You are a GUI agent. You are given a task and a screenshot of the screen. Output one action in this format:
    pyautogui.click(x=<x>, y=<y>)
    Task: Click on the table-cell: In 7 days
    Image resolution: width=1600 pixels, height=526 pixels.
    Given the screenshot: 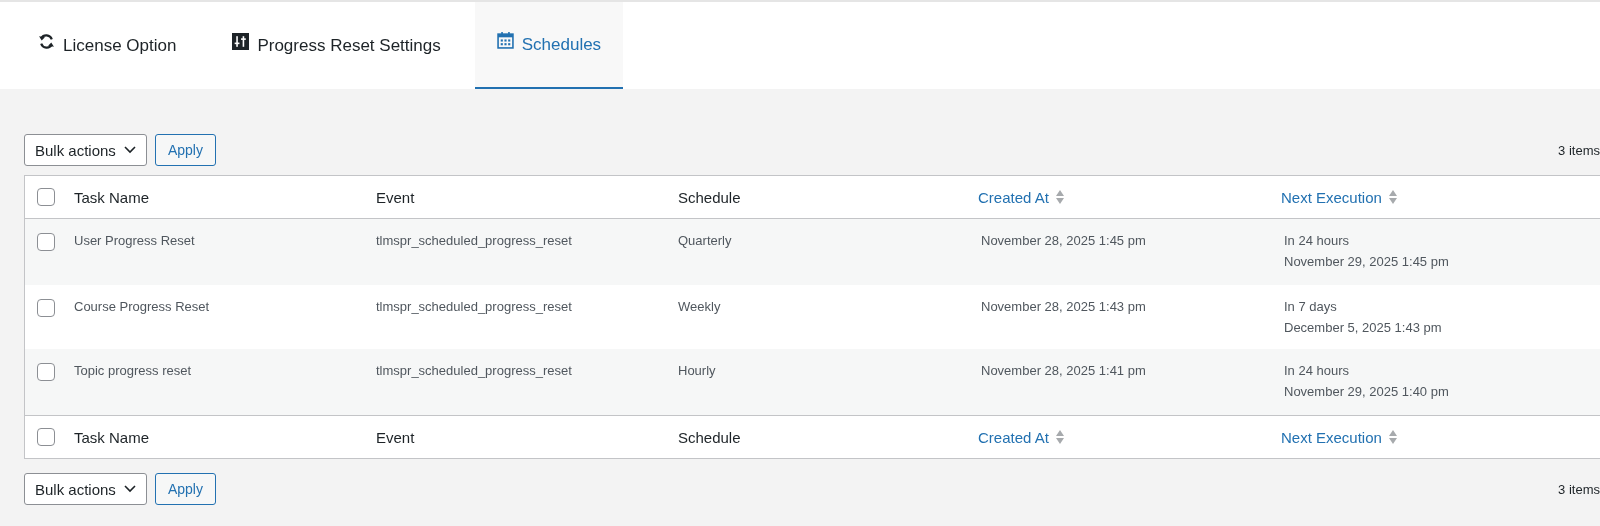 What is the action you would take?
    pyautogui.click(x=1310, y=306)
    